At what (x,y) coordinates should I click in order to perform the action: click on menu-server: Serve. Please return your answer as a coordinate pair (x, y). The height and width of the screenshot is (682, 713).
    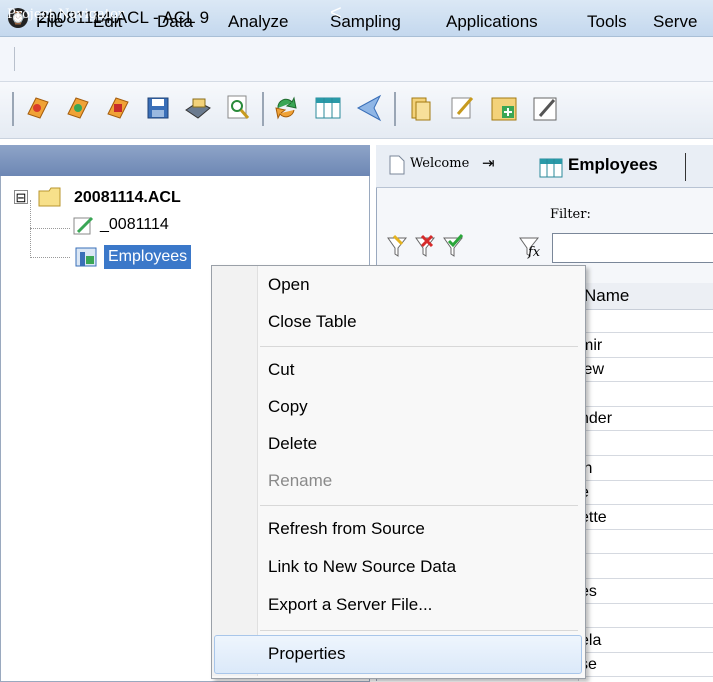
    Looking at the image, I should click on (675, 22).